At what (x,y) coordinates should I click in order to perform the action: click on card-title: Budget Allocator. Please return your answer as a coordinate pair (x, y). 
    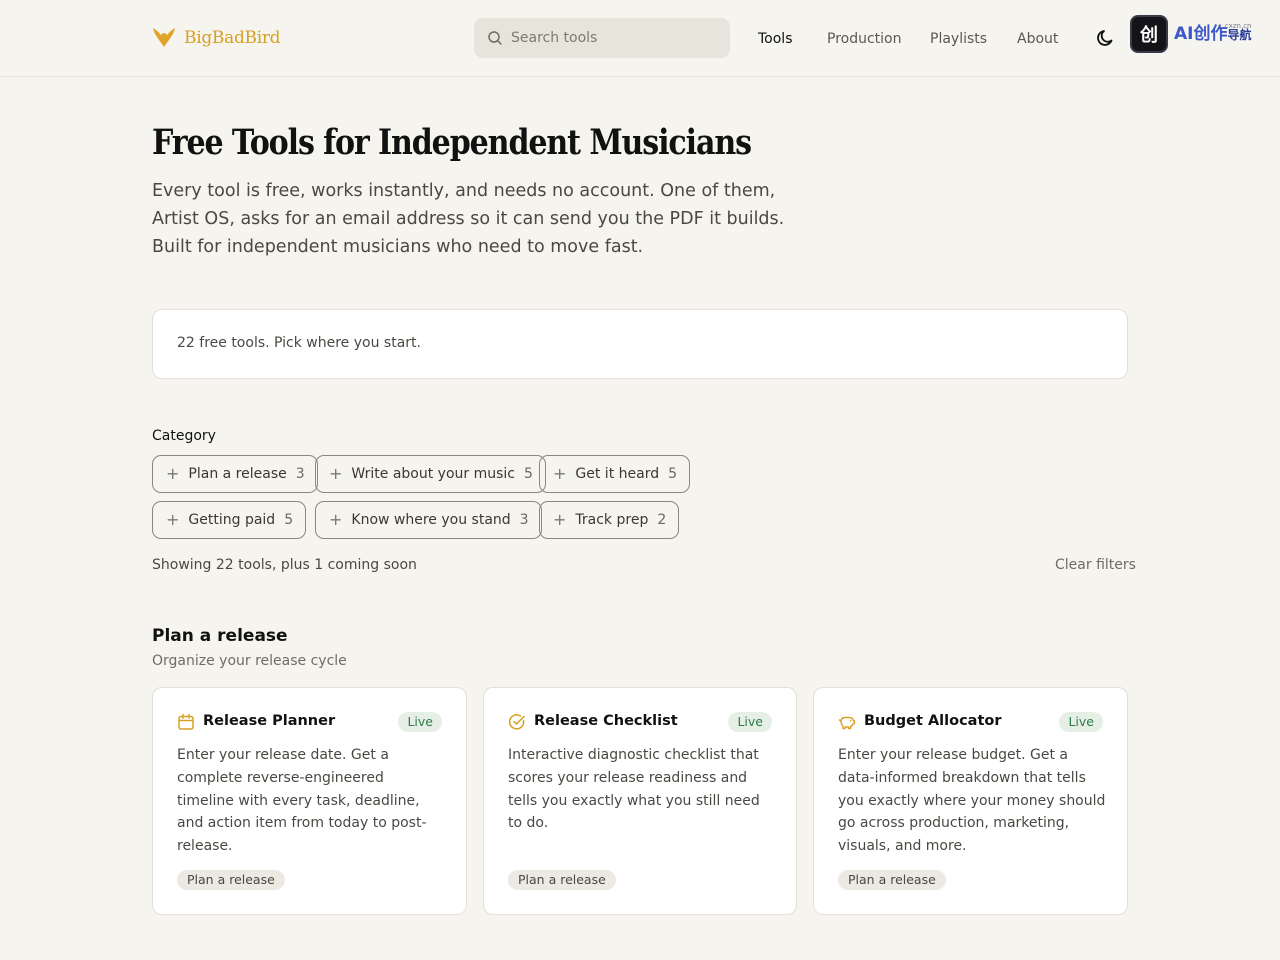
    Looking at the image, I should click on (933, 721).